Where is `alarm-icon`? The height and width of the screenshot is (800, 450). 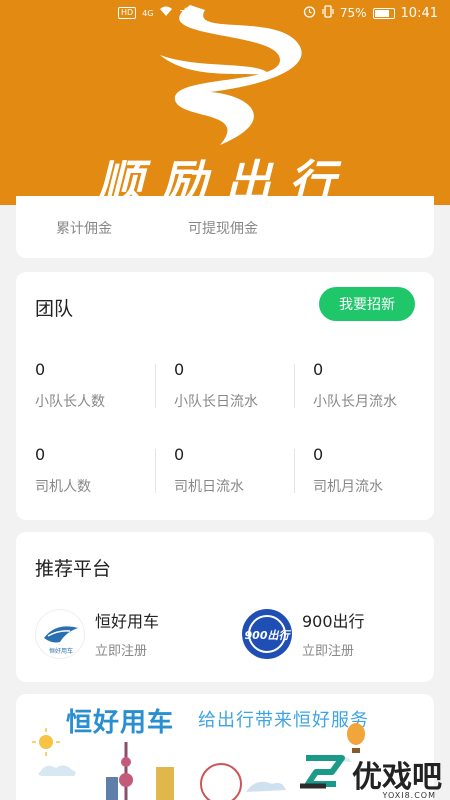 alarm-icon is located at coordinates (309, 13).